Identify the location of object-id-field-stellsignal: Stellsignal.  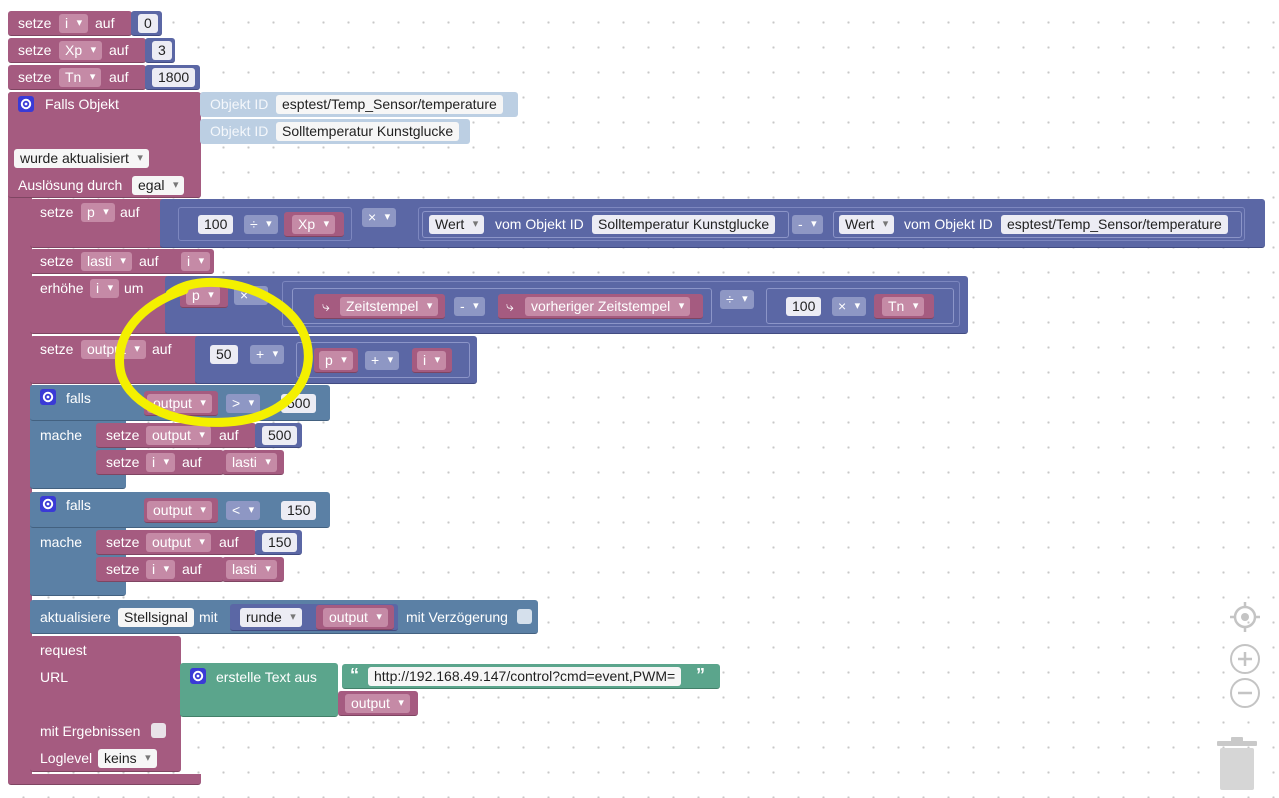
(156, 617).